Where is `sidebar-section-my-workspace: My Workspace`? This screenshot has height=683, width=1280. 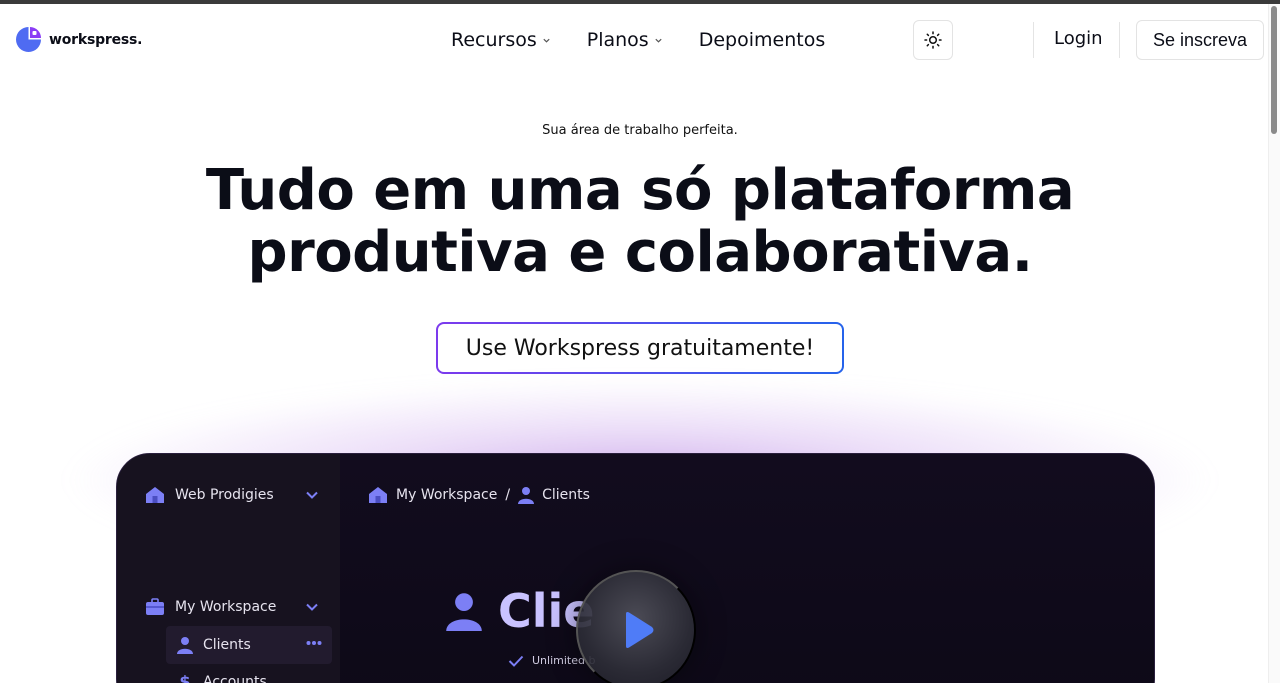 sidebar-section-my-workspace: My Workspace is located at coordinates (210, 607).